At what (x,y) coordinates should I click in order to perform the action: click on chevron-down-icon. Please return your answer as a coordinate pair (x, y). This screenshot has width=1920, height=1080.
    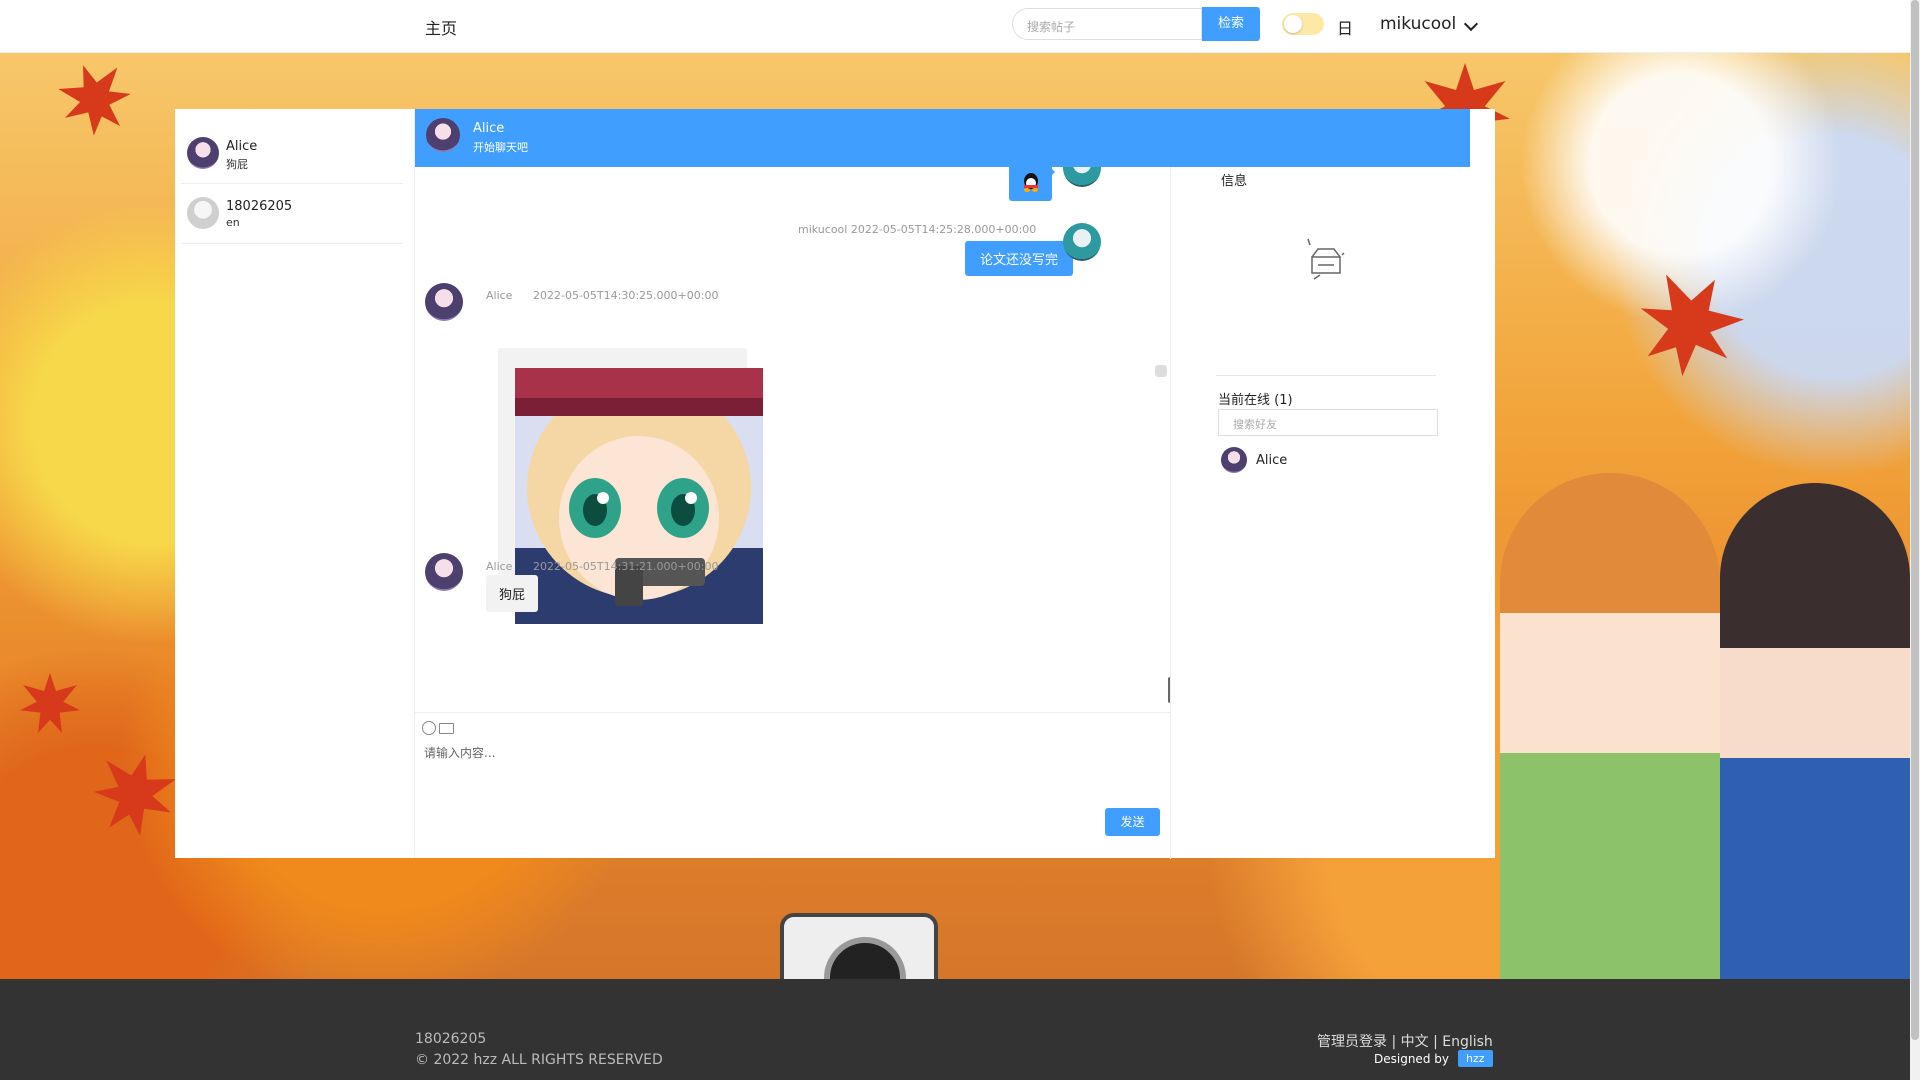
    Looking at the image, I should click on (1471, 24).